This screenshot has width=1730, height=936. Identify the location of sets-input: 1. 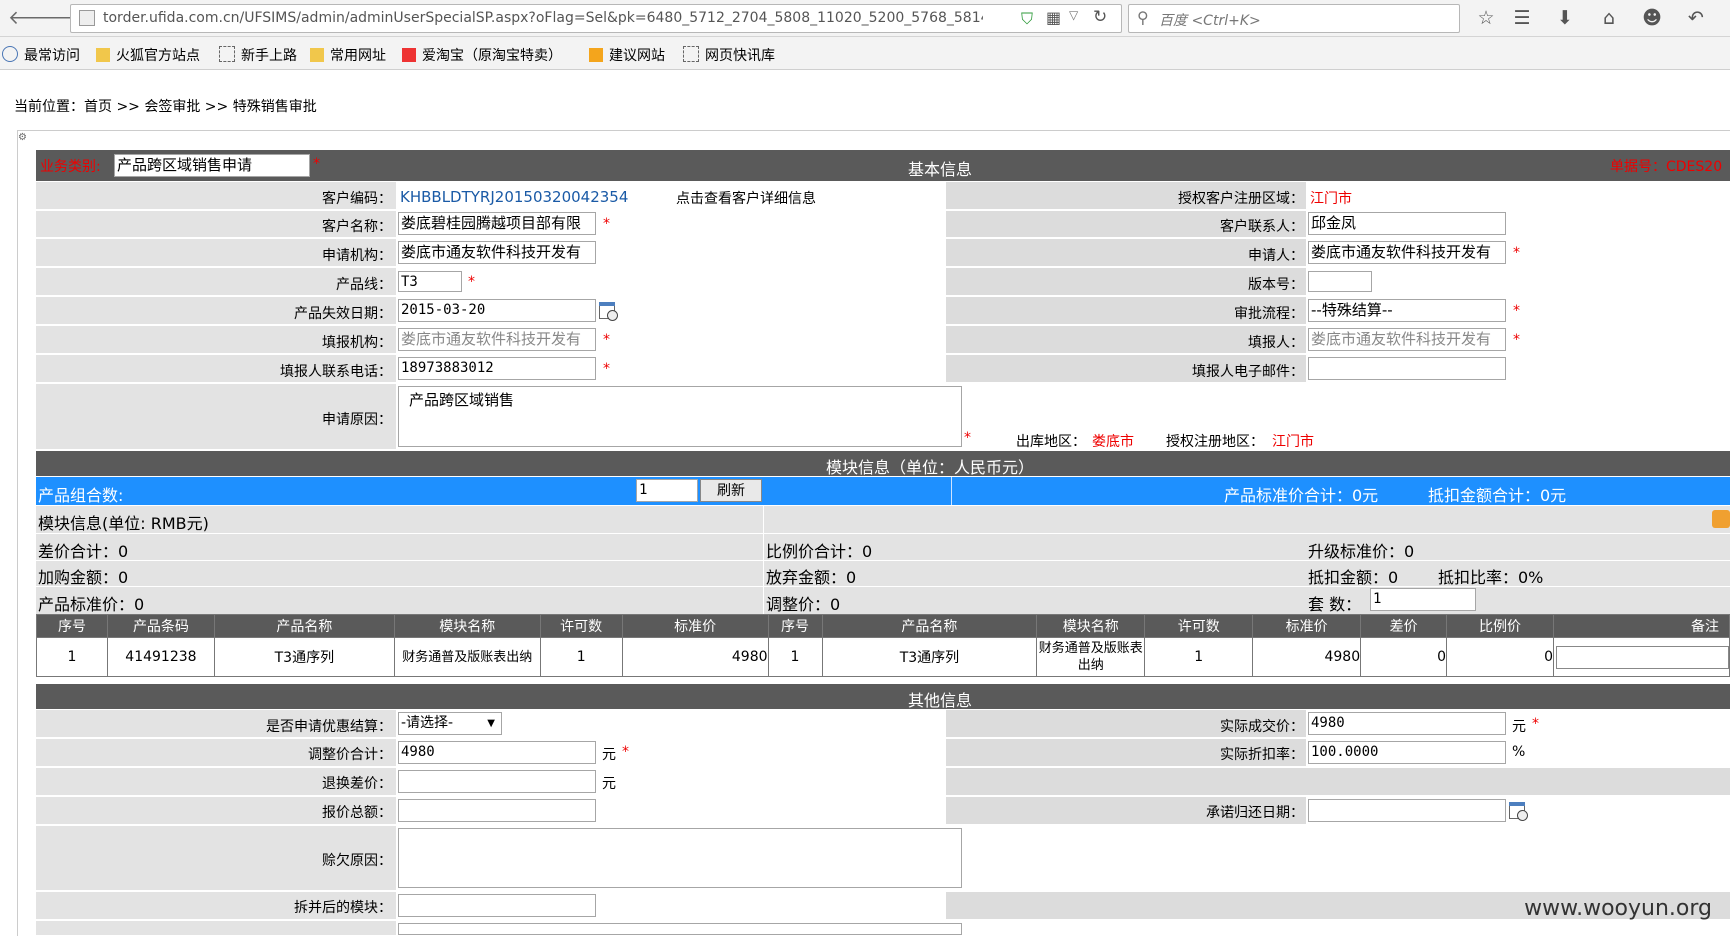
(1423, 599).